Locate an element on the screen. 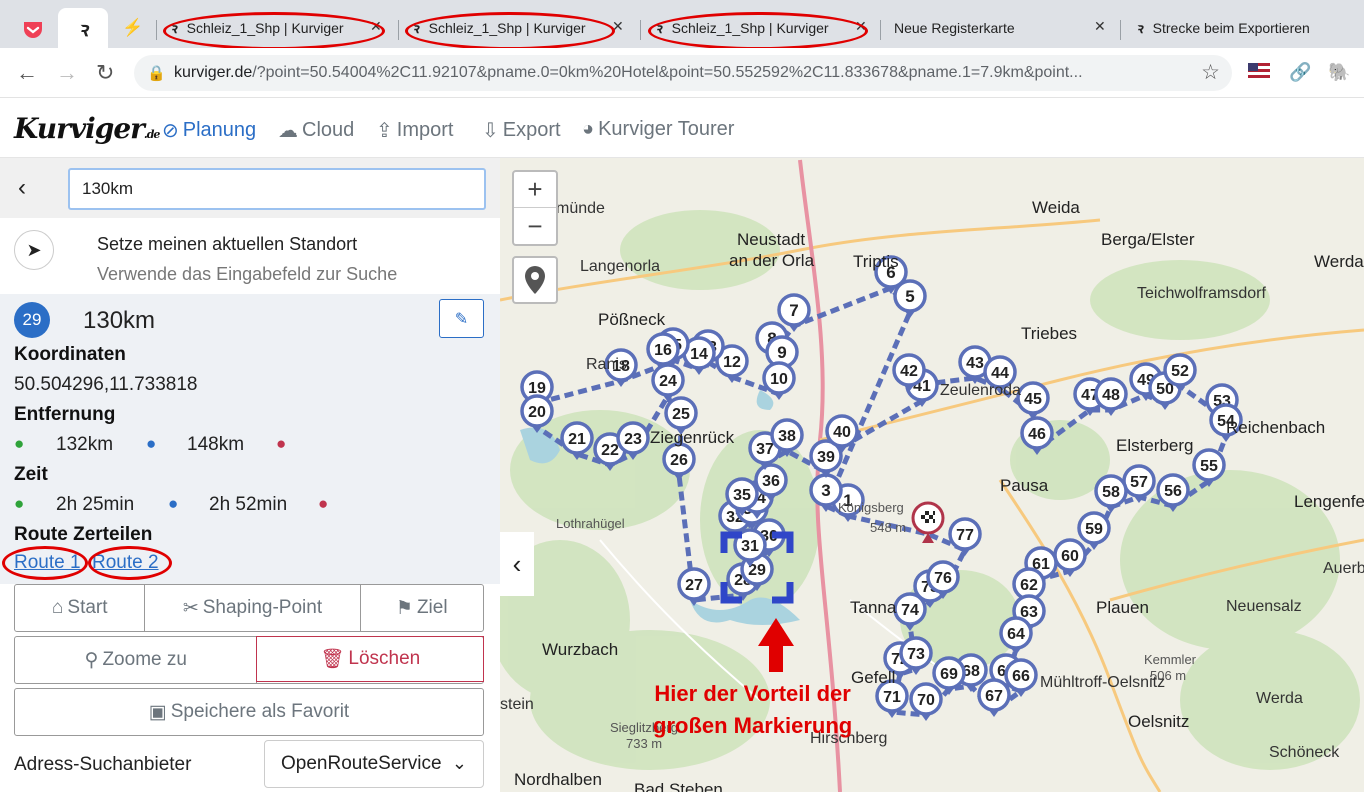  map-place-label: Werdau is located at coordinates (1339, 261).